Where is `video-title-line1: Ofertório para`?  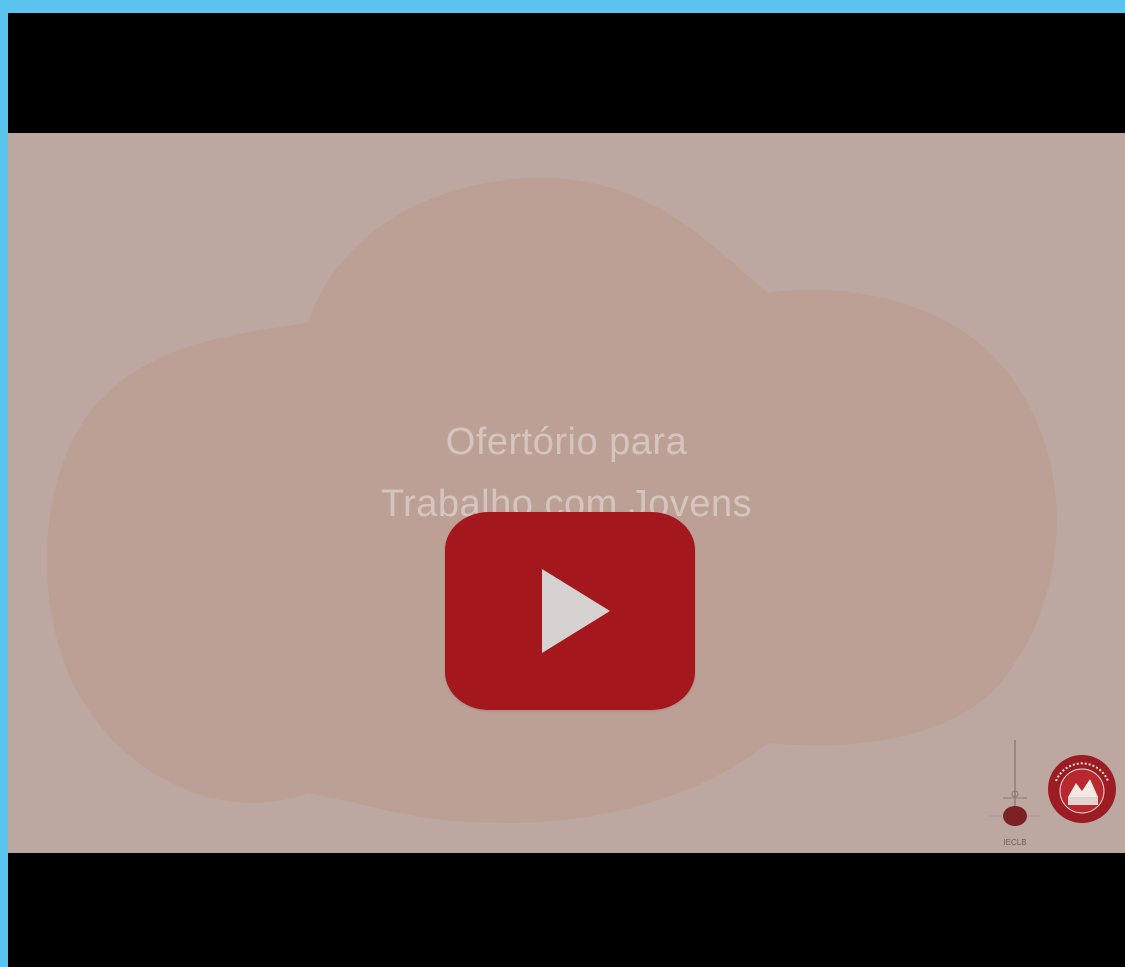 video-title-line1: Ofertório para is located at coordinates (566, 442).